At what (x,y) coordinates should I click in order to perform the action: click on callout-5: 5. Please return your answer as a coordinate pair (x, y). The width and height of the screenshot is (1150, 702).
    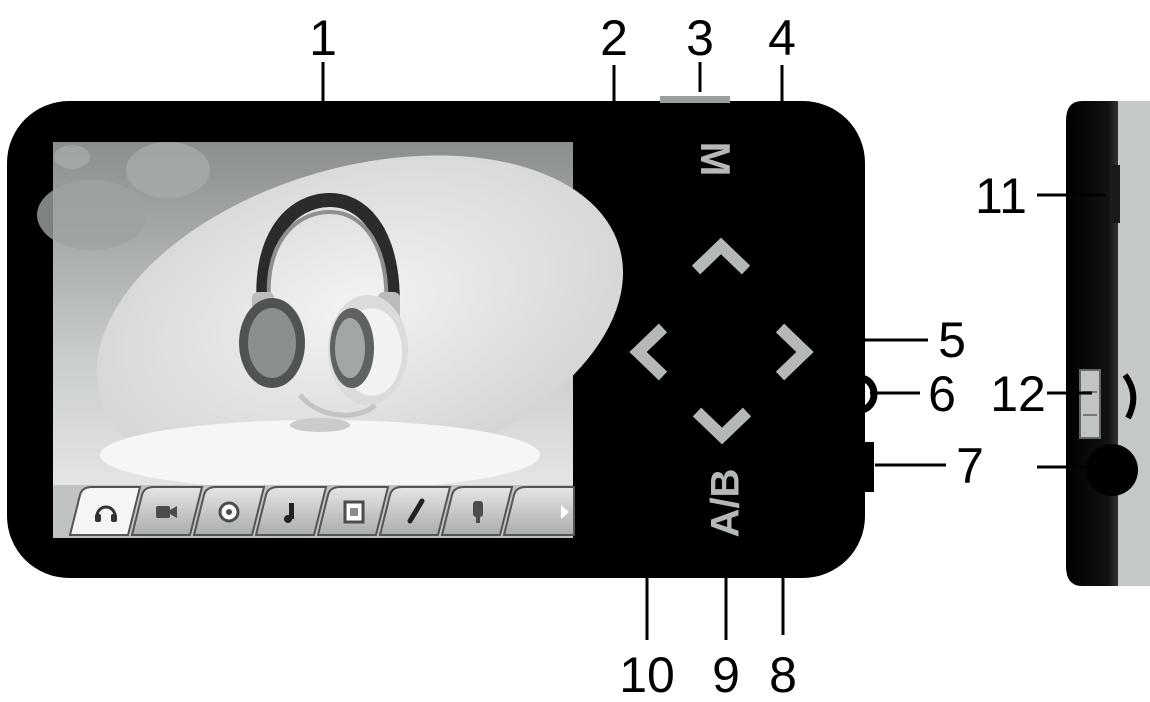
    Looking at the image, I should click on (952, 340).